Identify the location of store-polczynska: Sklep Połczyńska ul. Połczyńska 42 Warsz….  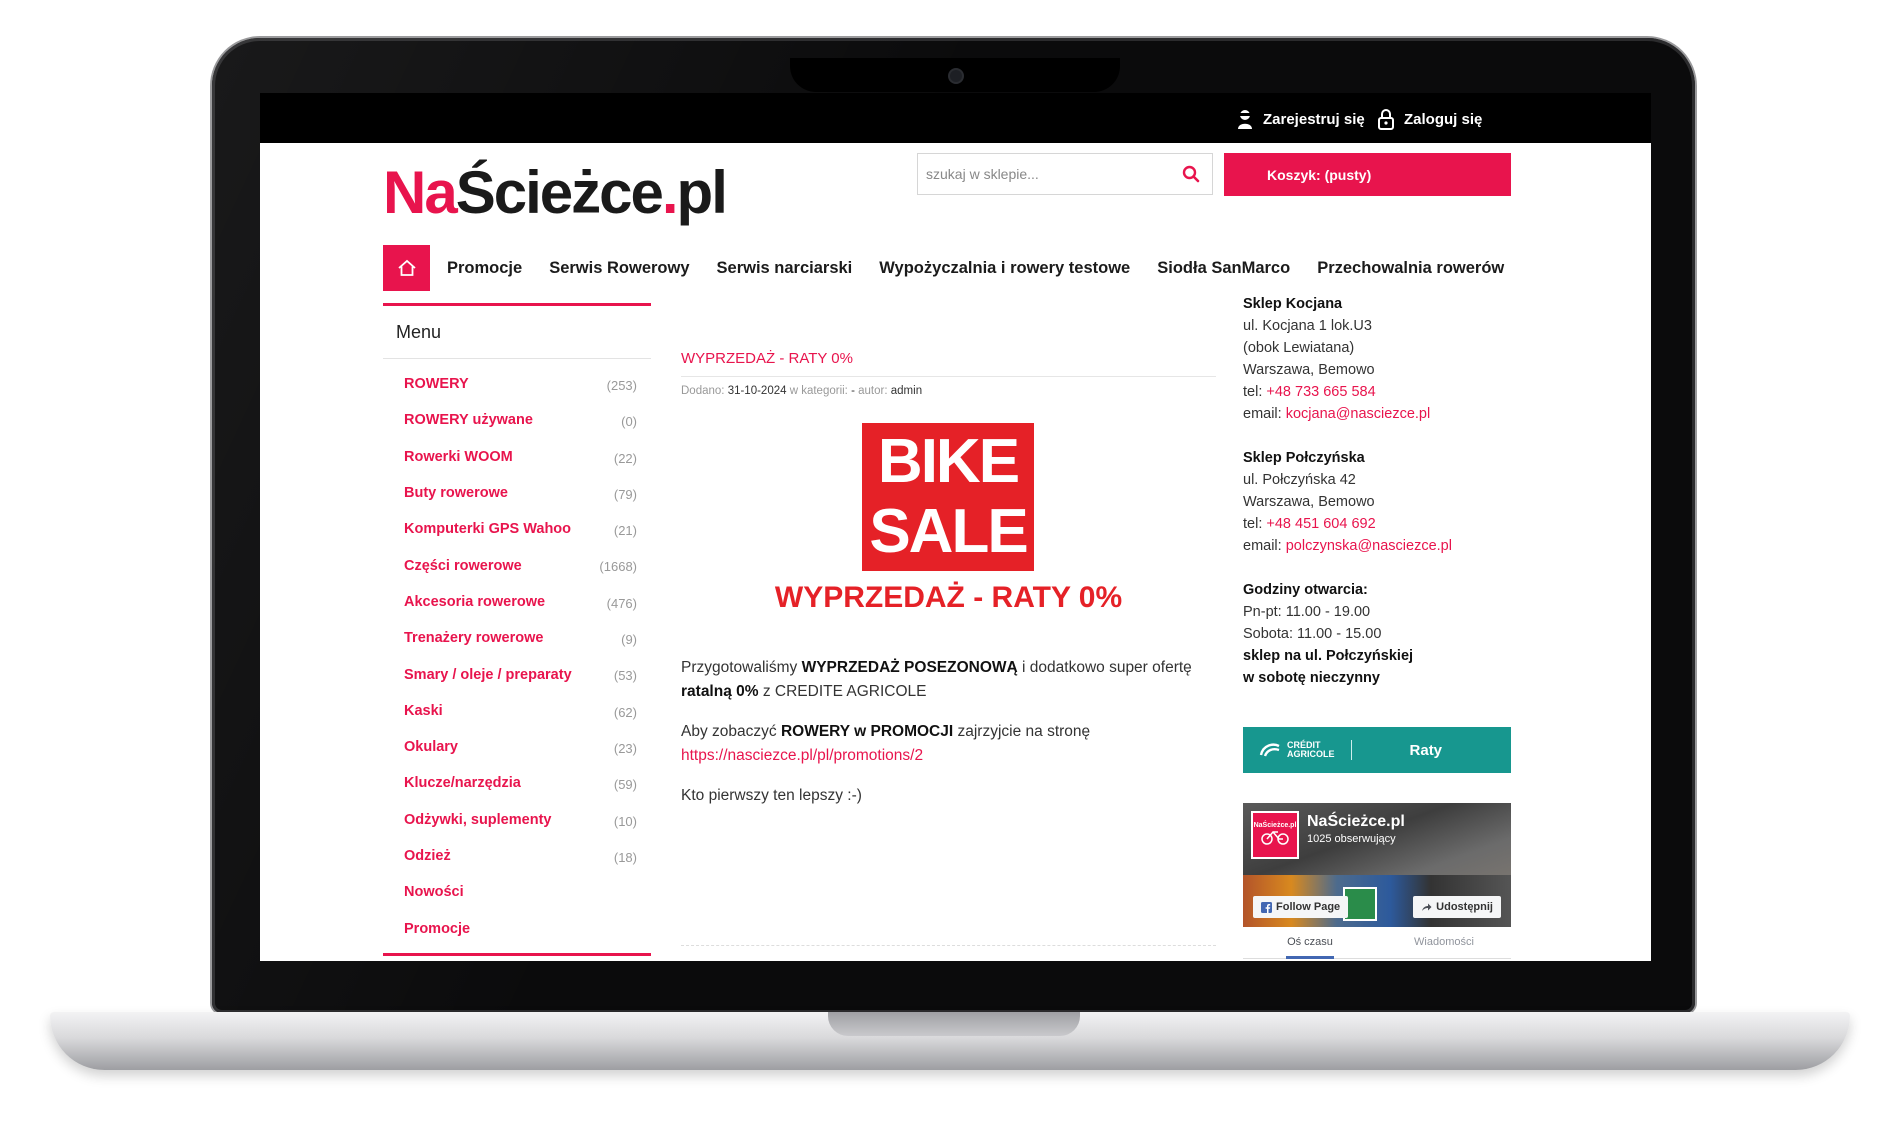
(1378, 502).